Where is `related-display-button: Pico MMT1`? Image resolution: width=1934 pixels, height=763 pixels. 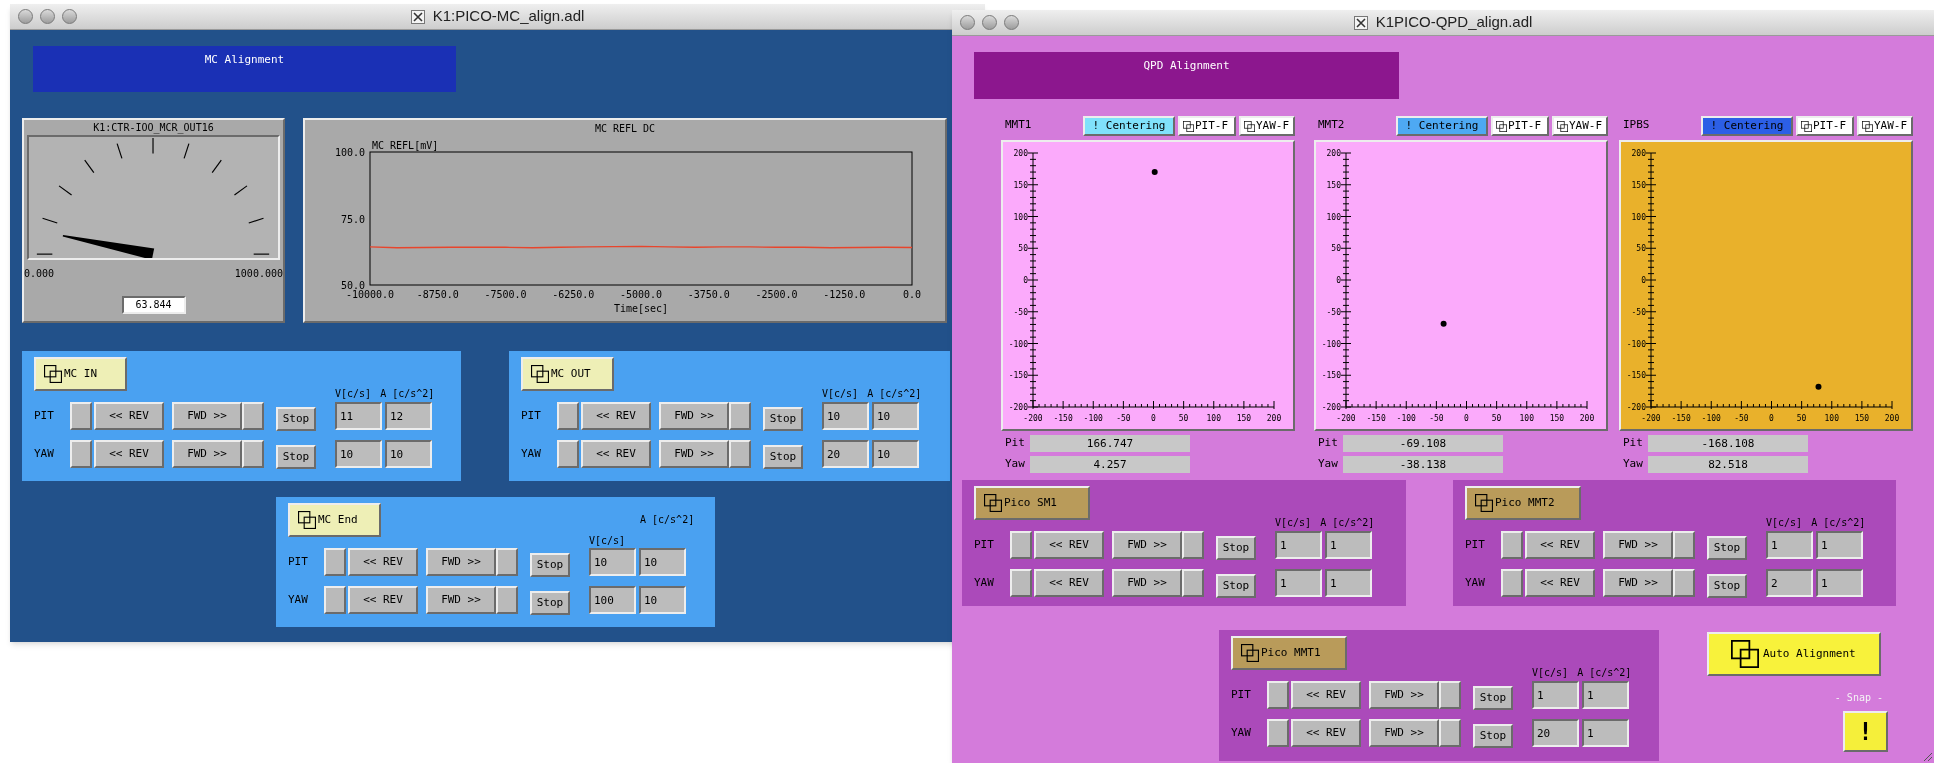 related-display-button: Pico MMT1 is located at coordinates (1289, 653).